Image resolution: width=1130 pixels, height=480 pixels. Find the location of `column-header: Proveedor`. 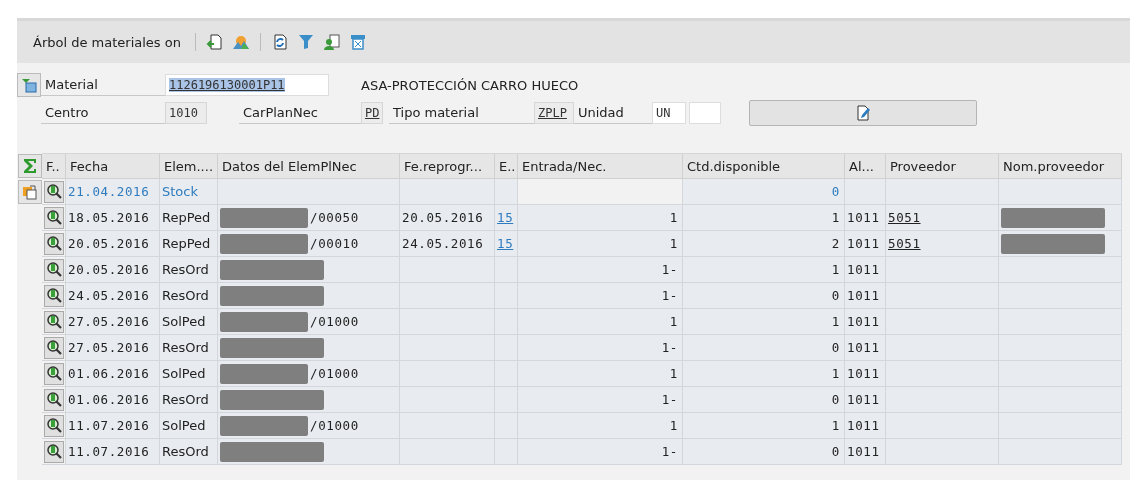

column-header: Proveedor is located at coordinates (942, 166).